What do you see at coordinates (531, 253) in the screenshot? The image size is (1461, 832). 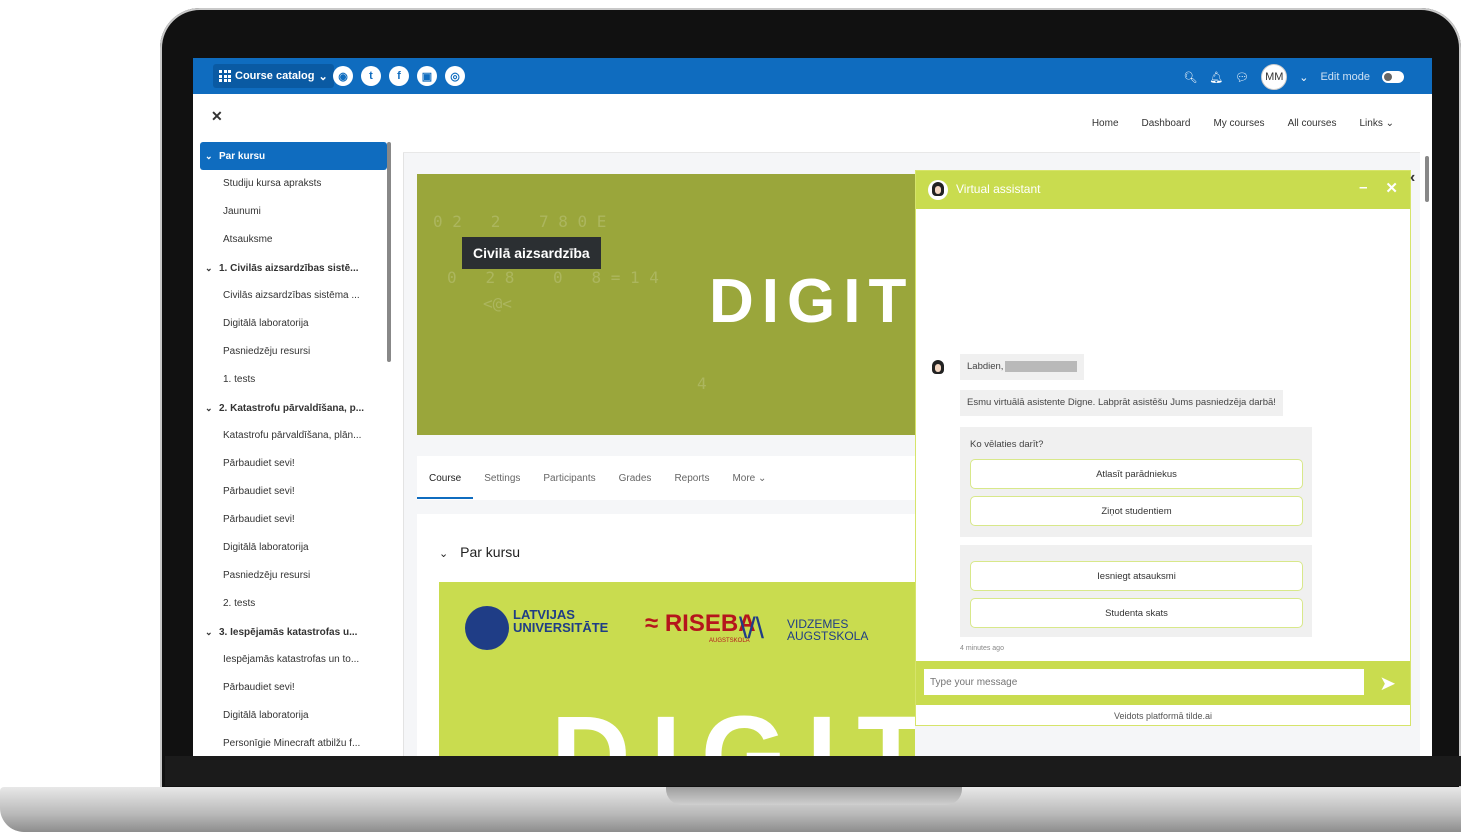 I see `course-title: Civilā aizsardzība` at bounding box center [531, 253].